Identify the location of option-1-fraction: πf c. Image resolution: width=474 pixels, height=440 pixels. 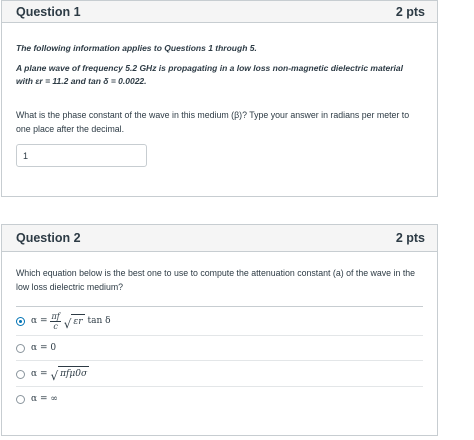
(55, 321).